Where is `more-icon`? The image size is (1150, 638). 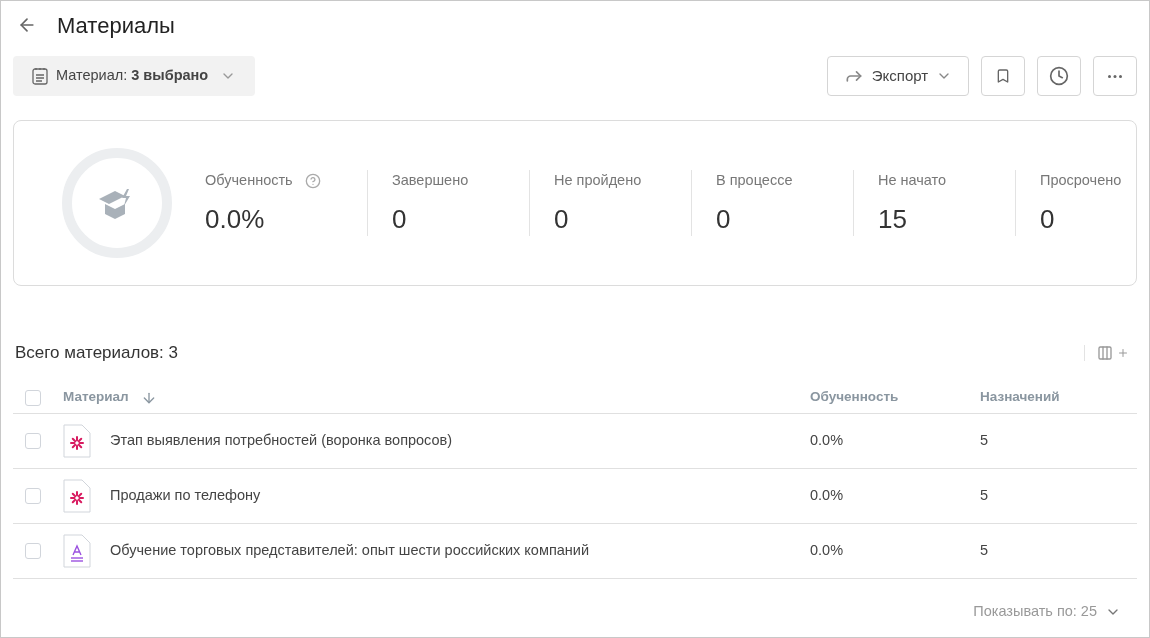
more-icon is located at coordinates (1115, 76).